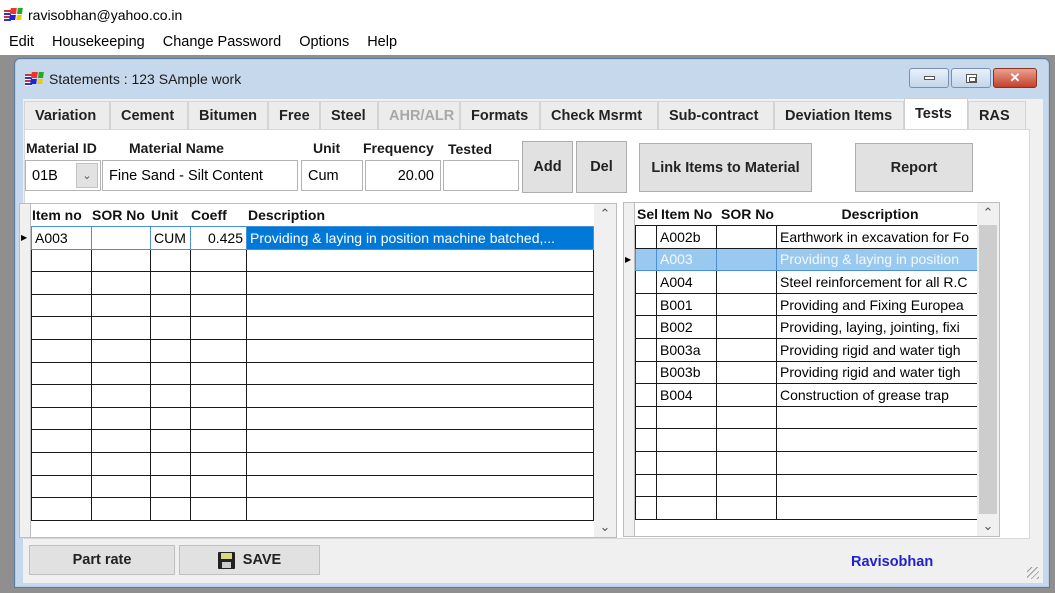 This screenshot has height=593, width=1055. What do you see at coordinates (98, 42) in the screenshot?
I see `menu-housekeeping: Housekeeping` at bounding box center [98, 42].